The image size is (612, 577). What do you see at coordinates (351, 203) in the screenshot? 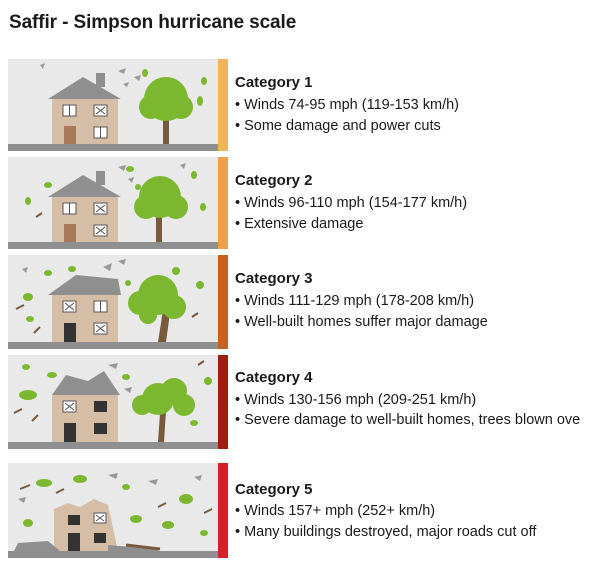
I see `category-2-winds: • Winds 96-110 mph (154-177 km/h)` at bounding box center [351, 203].